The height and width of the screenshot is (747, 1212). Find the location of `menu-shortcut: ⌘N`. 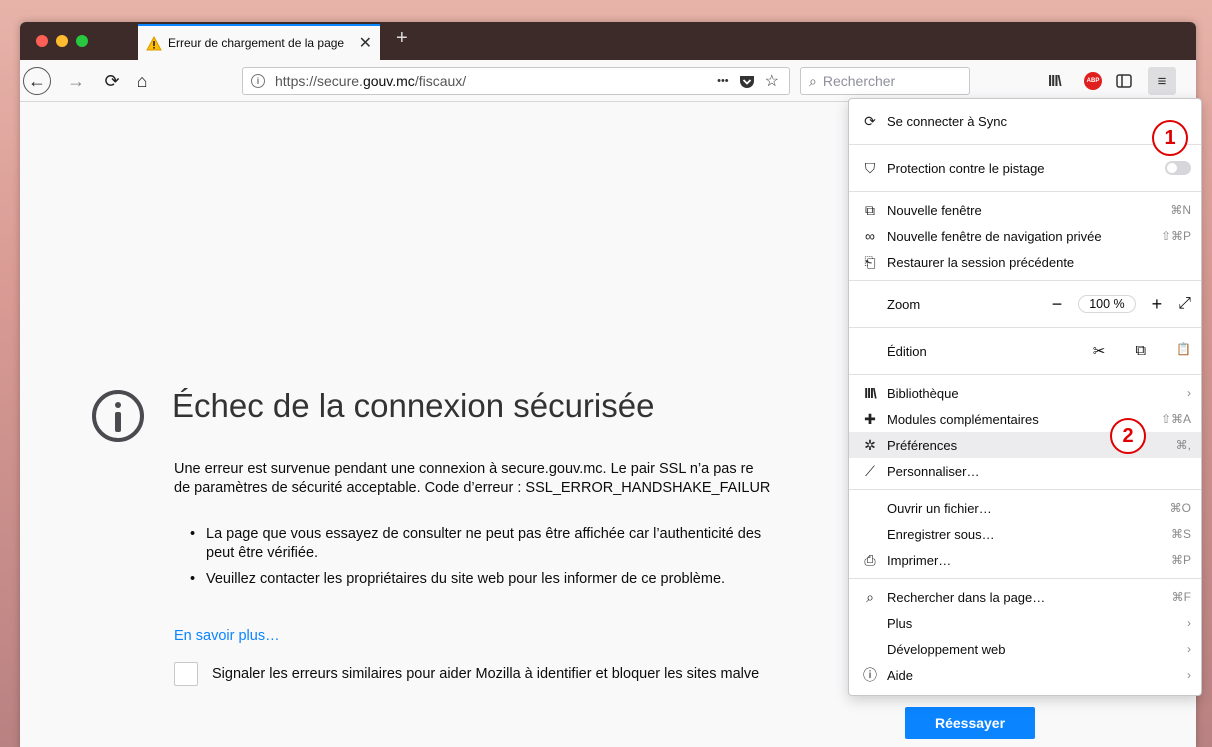

menu-shortcut: ⌘N is located at coordinates (1180, 210).